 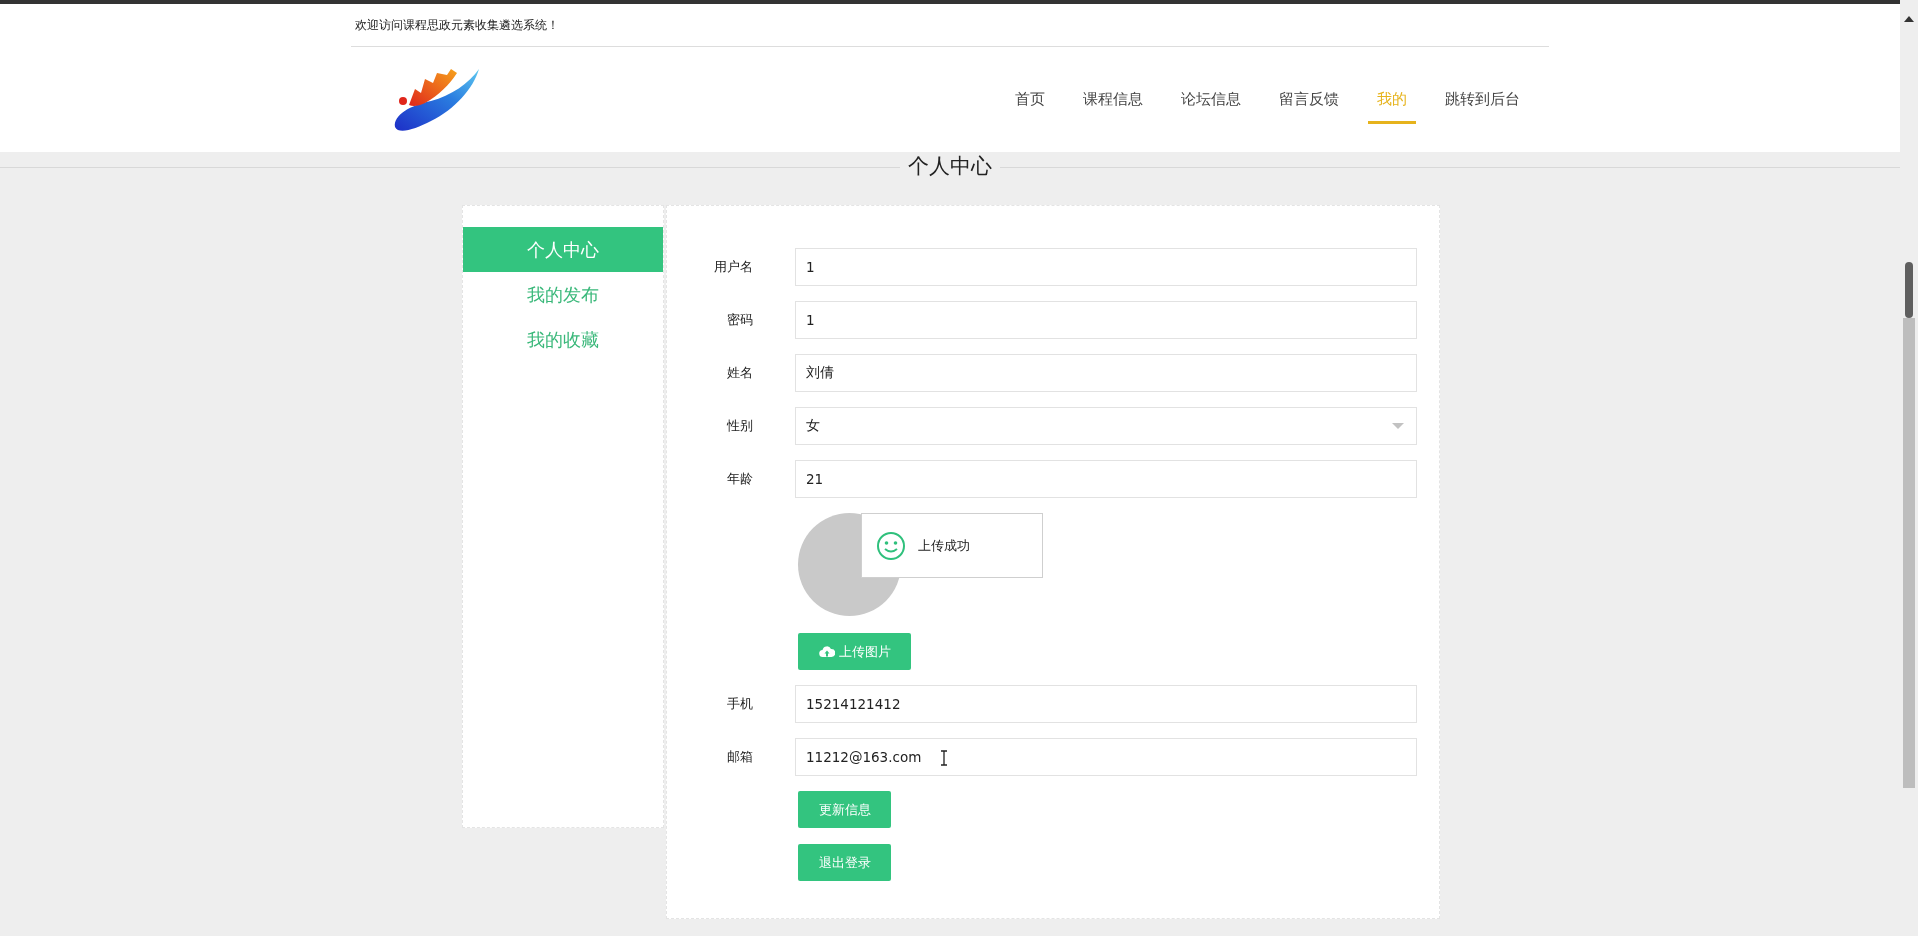 What do you see at coordinates (1106, 373) in the screenshot?
I see `input-field: 刘倩` at bounding box center [1106, 373].